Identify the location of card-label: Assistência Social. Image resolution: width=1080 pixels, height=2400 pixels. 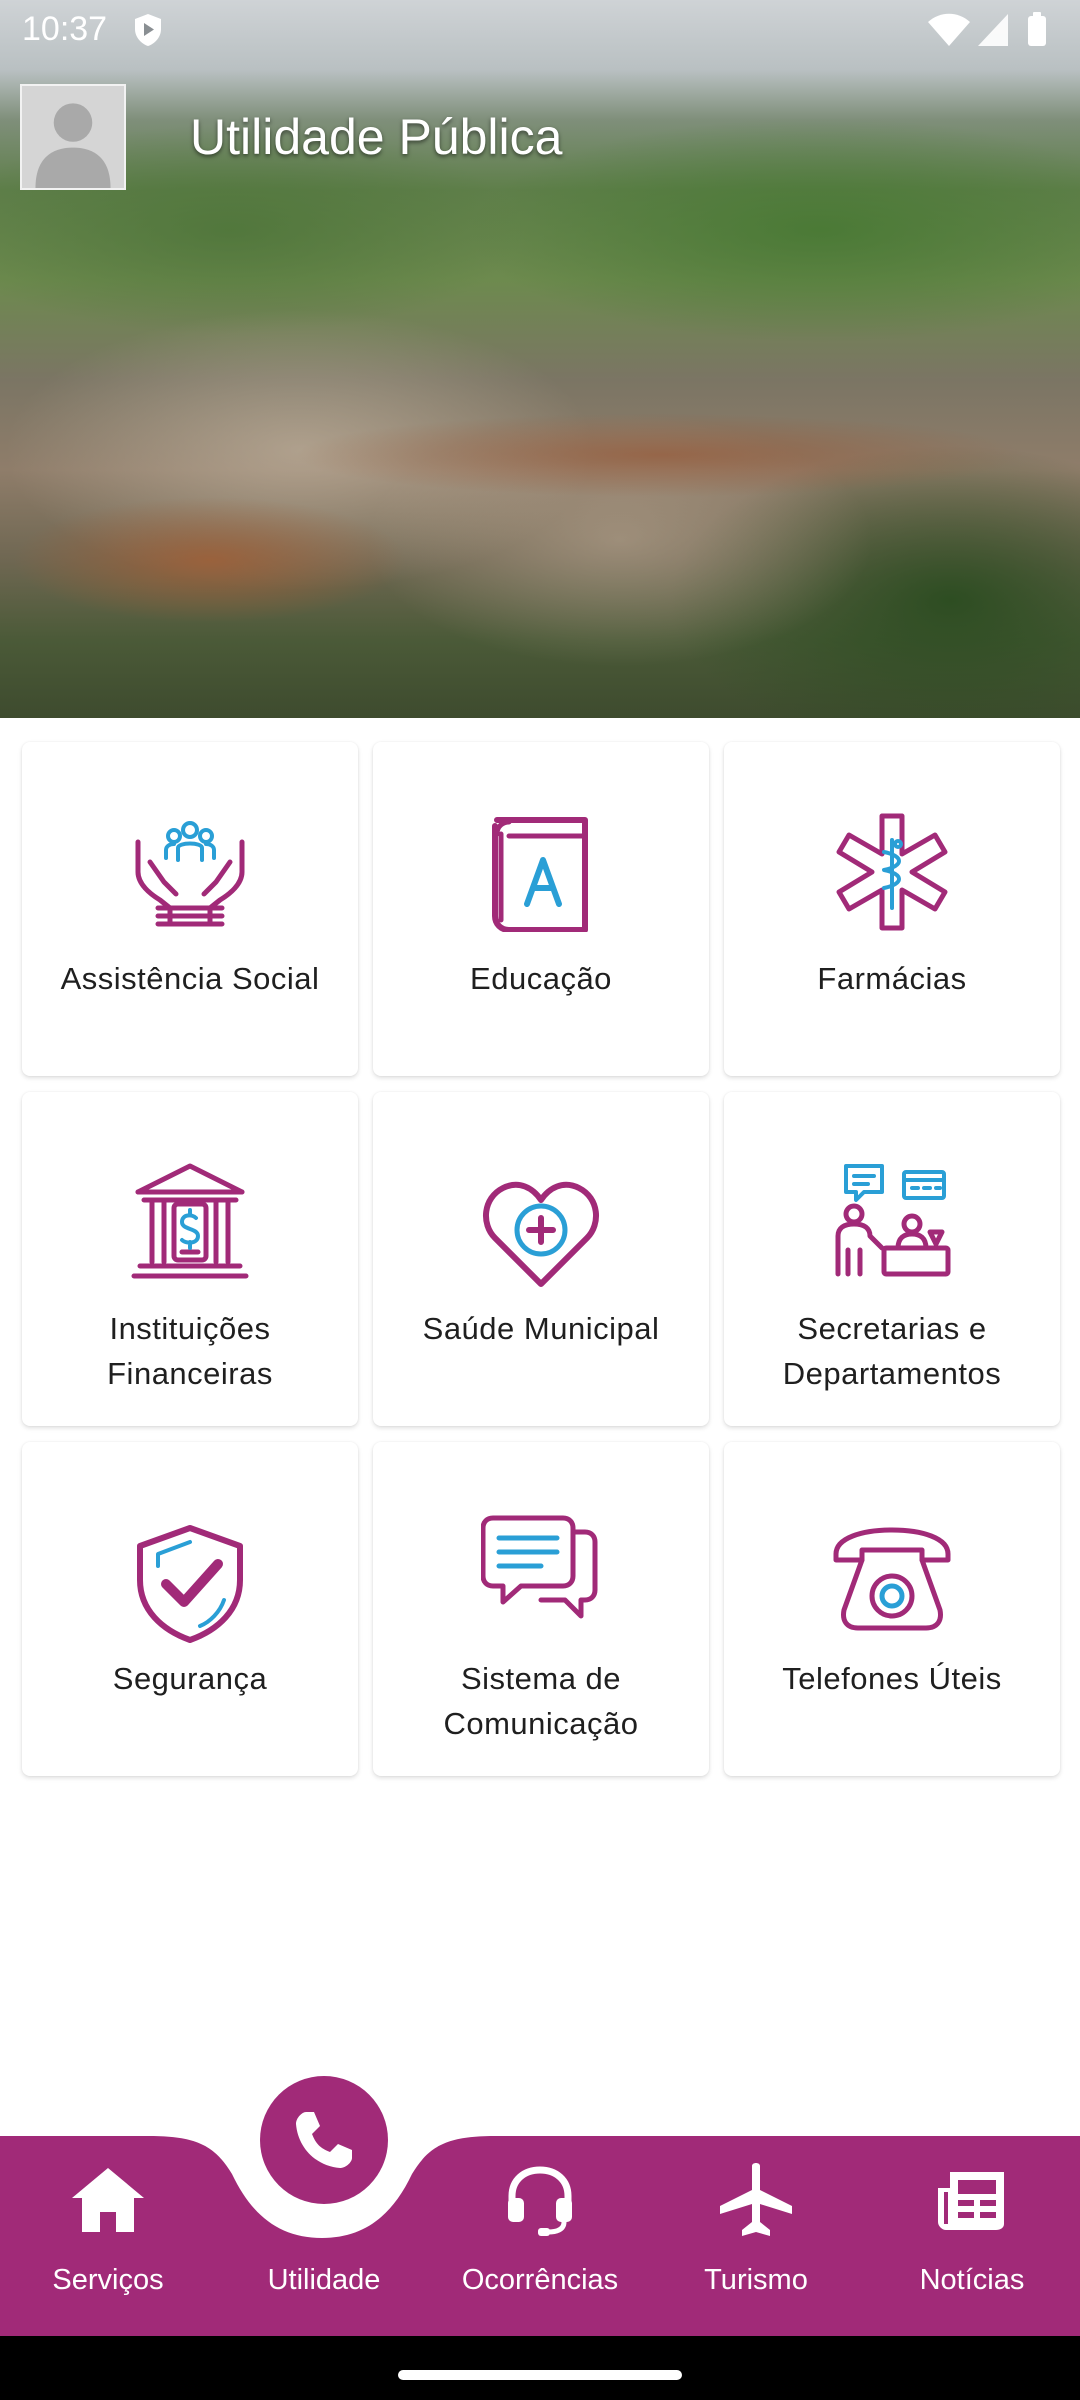
(190, 978).